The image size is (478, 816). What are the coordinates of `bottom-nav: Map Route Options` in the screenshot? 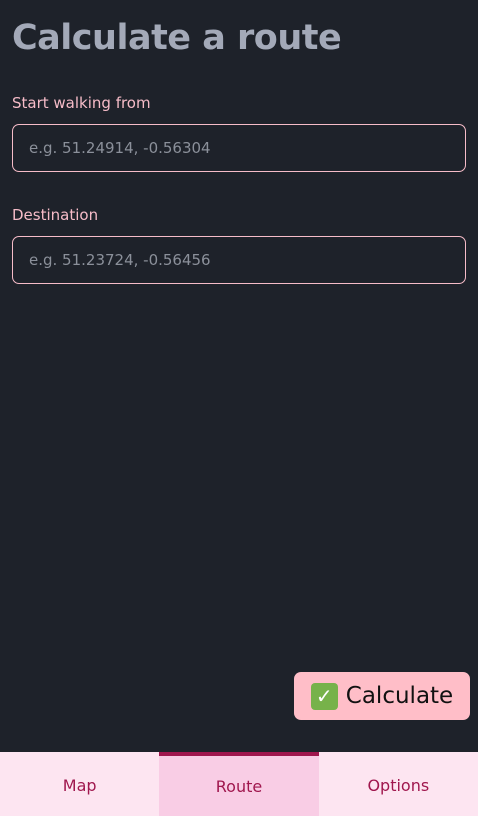 It's located at (239, 784).